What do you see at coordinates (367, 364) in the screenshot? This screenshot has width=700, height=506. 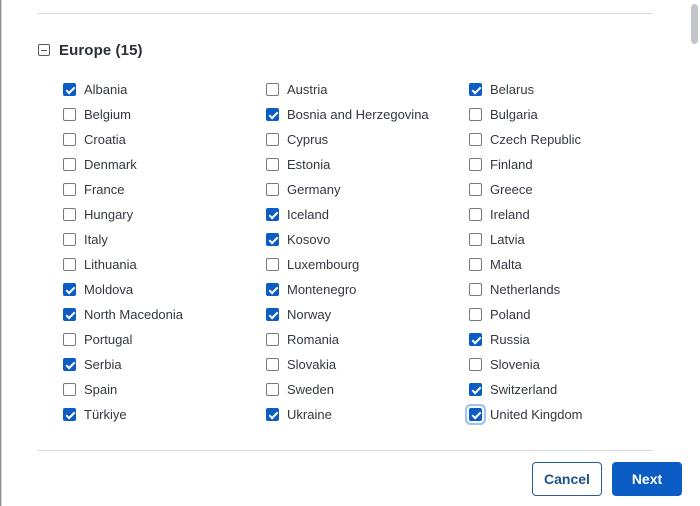 I see `country-option: Slovakia` at bounding box center [367, 364].